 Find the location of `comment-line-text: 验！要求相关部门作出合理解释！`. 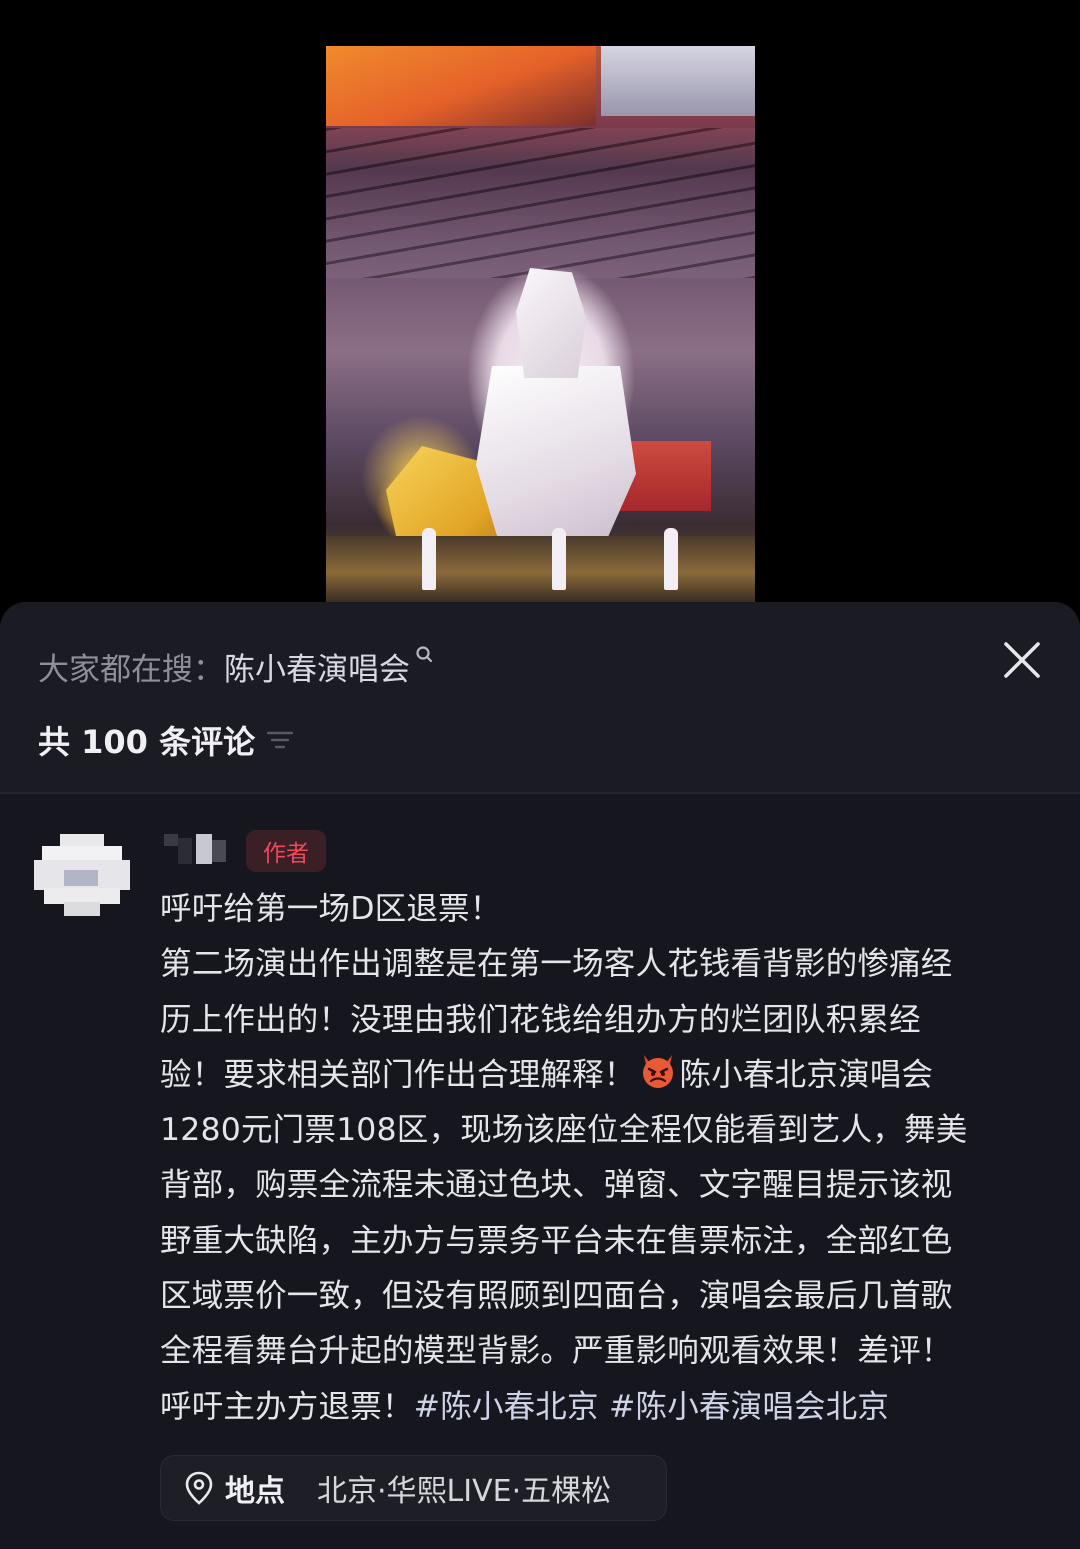

comment-line-text: 验！要求相关部门作出合理解释！ is located at coordinates (398, 1074).